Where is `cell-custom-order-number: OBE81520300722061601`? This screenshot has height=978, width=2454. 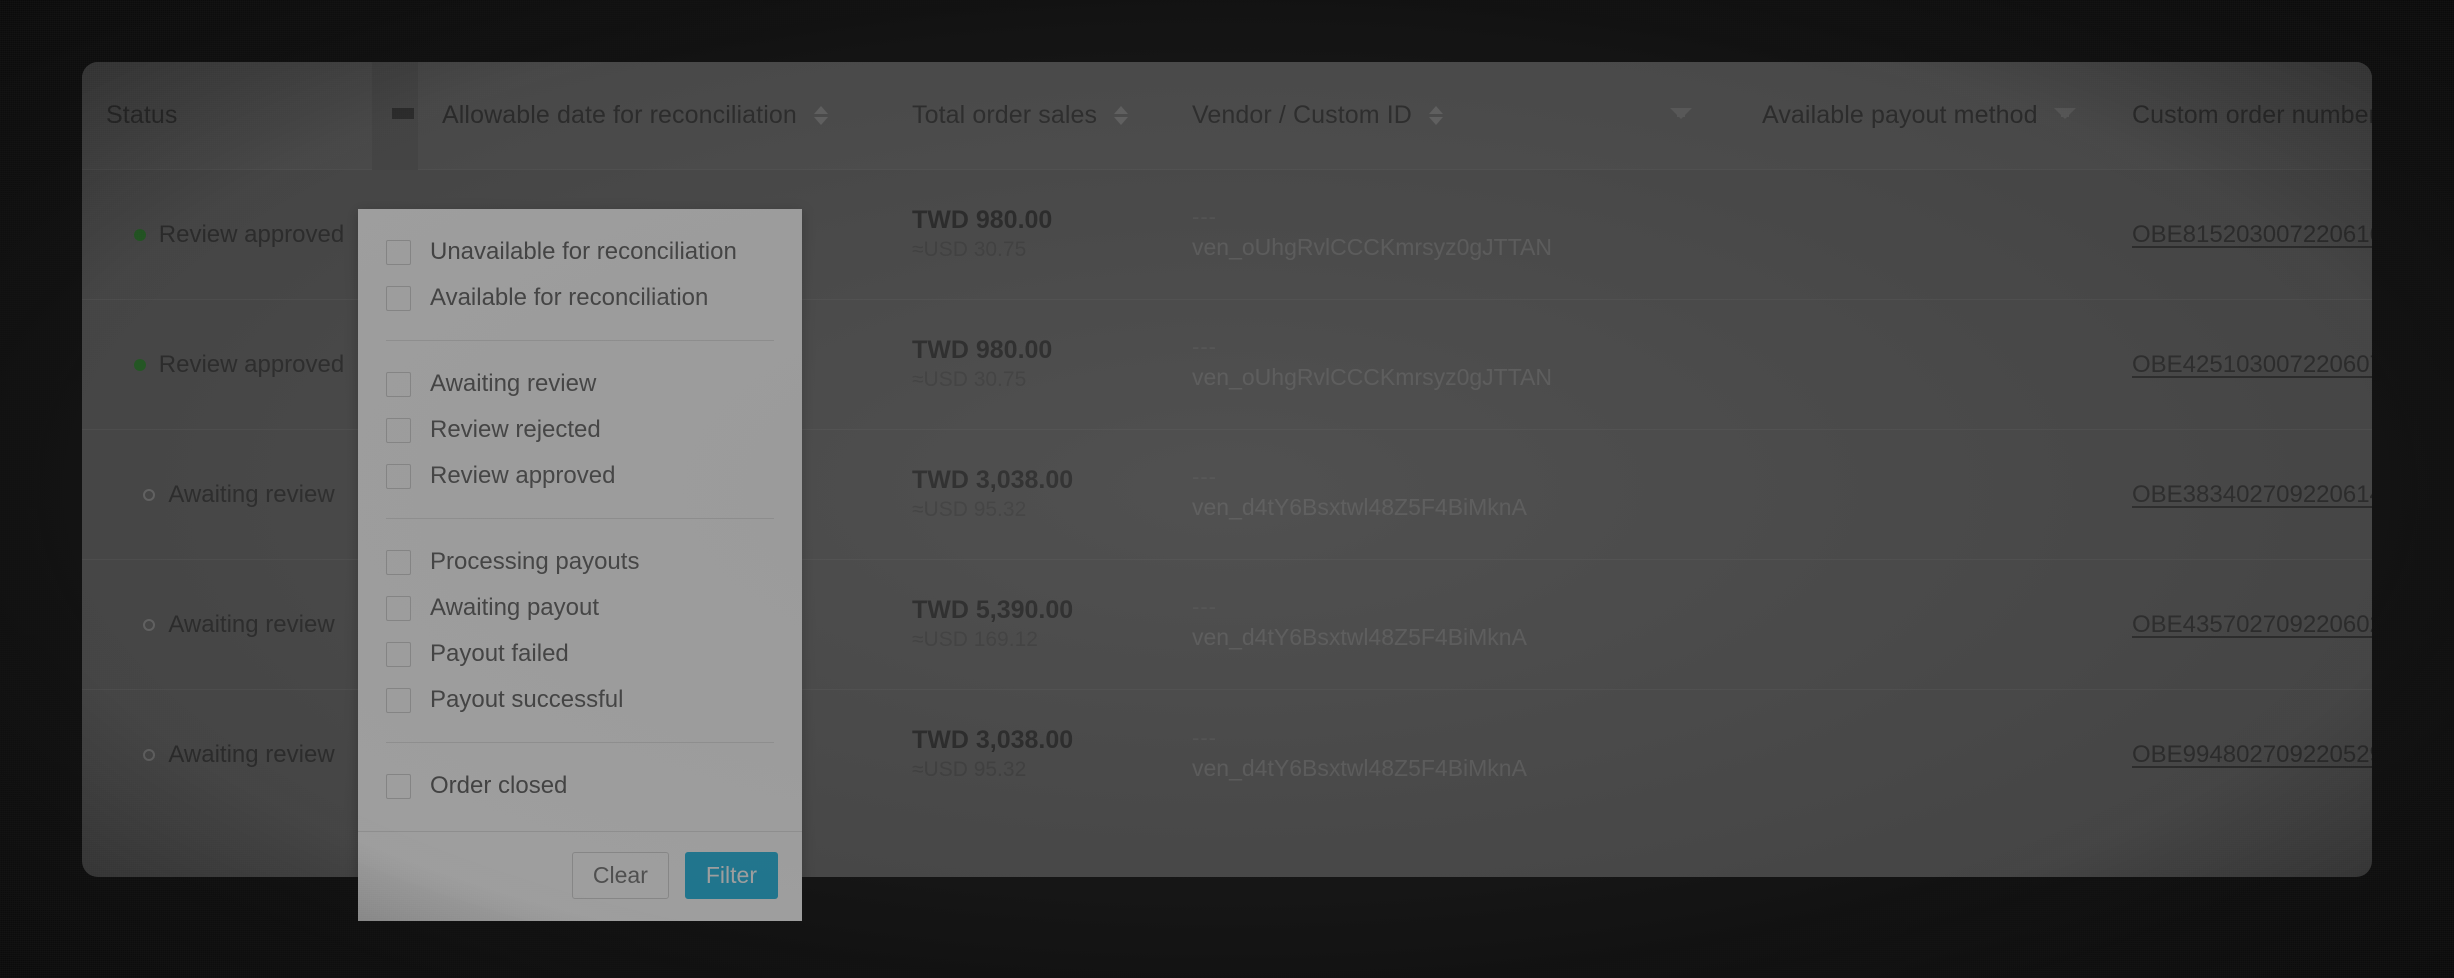 cell-custom-order-number: OBE81520300722061601 is located at coordinates (2240, 235).